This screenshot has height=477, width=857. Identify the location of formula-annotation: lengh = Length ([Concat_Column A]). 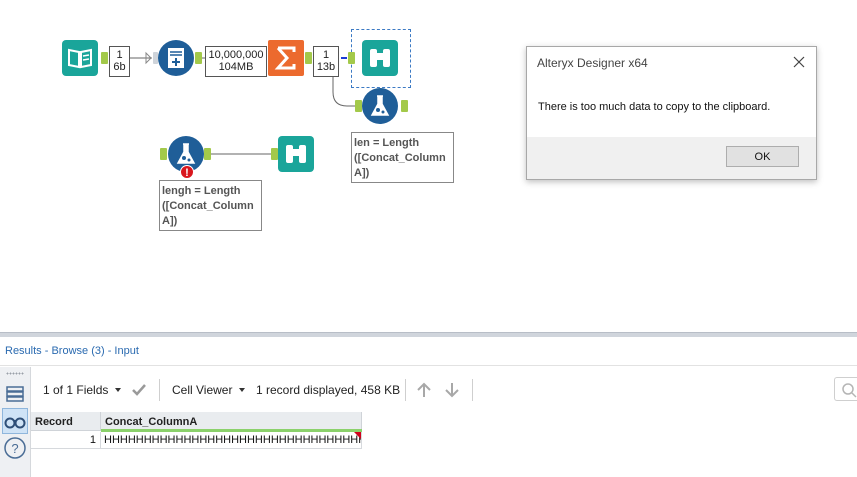
(210, 205).